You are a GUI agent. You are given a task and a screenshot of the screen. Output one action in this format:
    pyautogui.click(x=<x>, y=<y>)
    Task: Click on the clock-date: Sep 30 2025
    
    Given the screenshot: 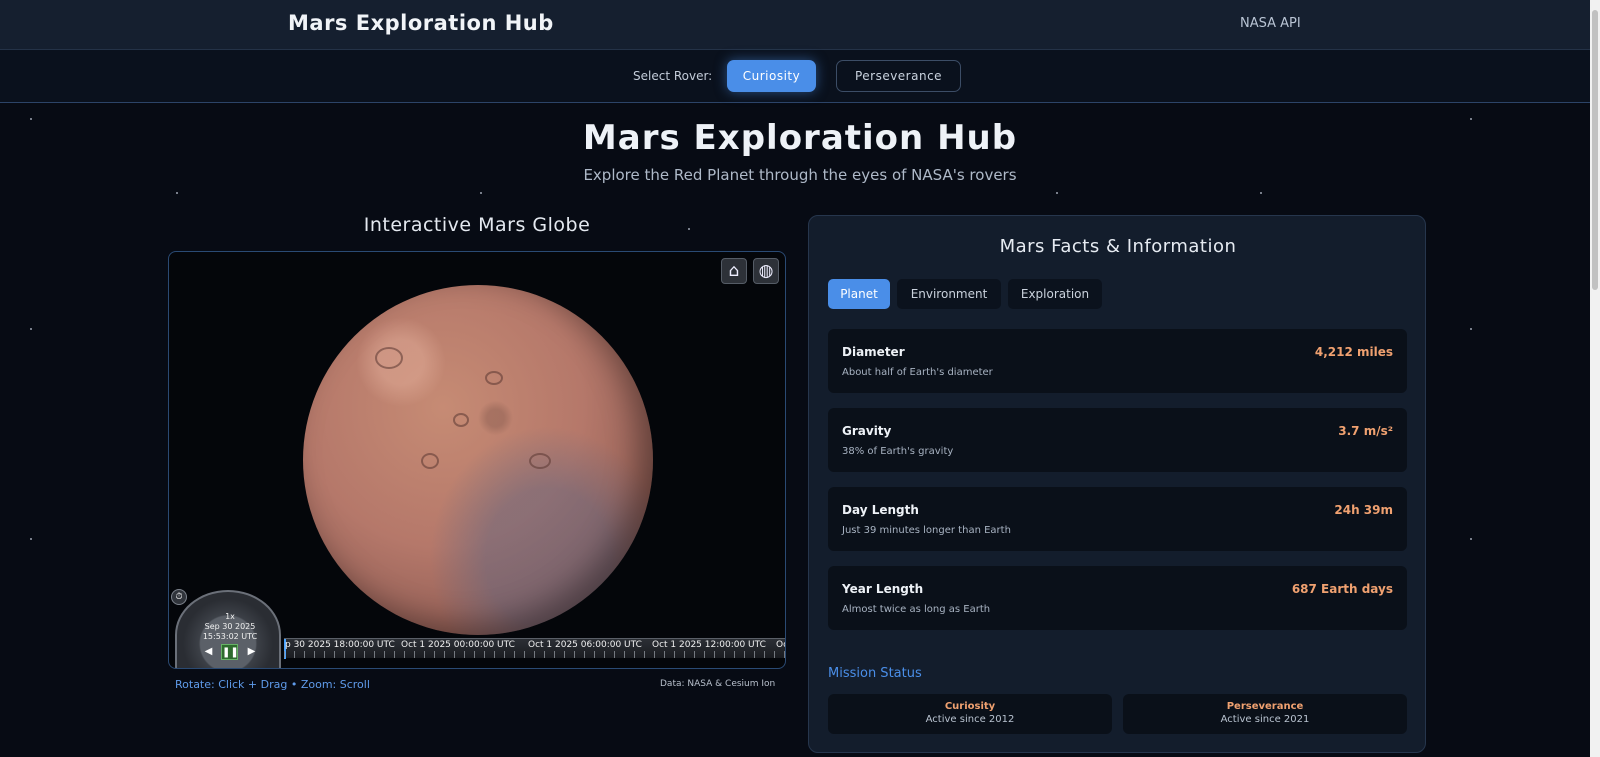 What is the action you would take?
    pyautogui.click(x=230, y=626)
    